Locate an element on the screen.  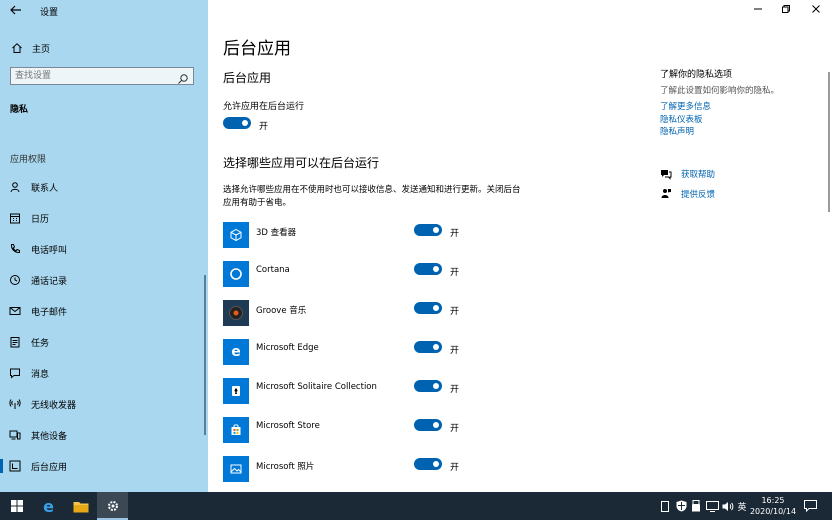
restore-icon is located at coordinates (786, 9).